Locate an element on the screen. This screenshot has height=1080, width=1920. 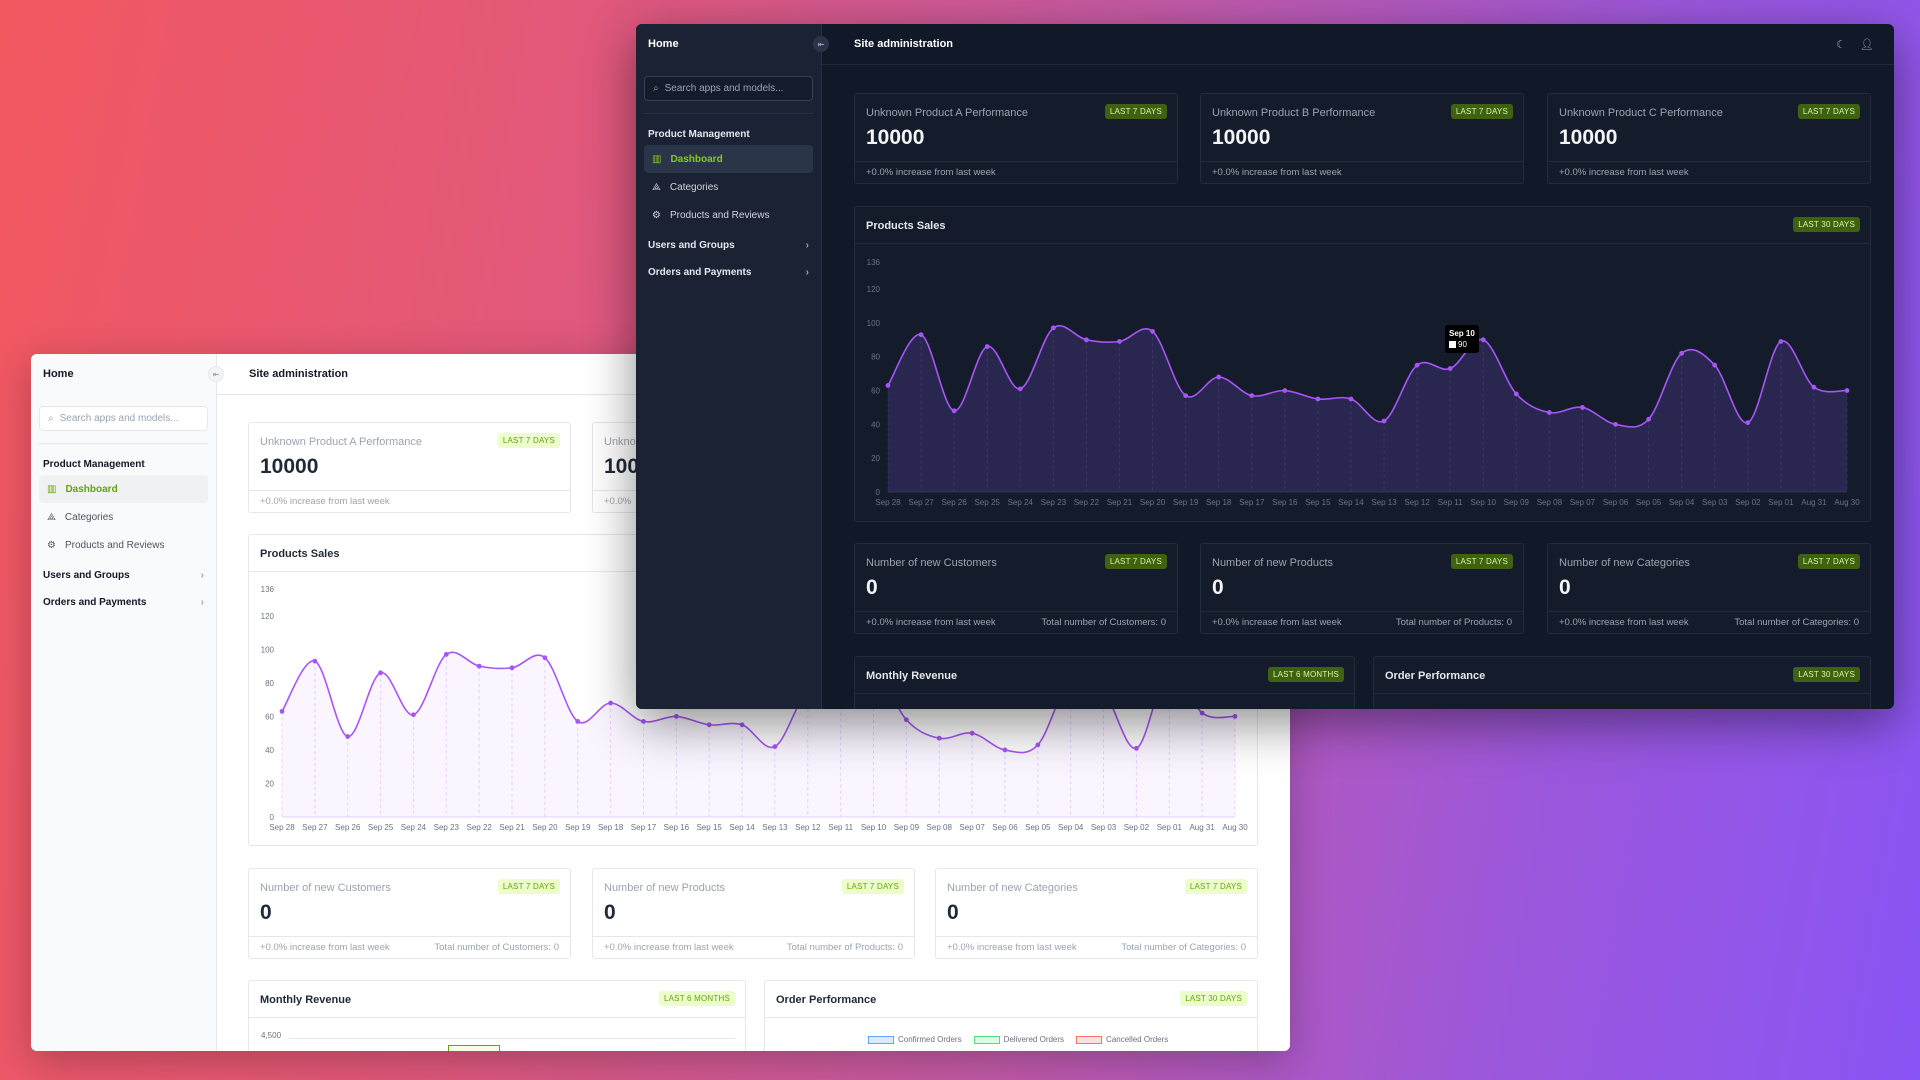
x-tick-label: Sep 21 is located at coordinates (1120, 502).